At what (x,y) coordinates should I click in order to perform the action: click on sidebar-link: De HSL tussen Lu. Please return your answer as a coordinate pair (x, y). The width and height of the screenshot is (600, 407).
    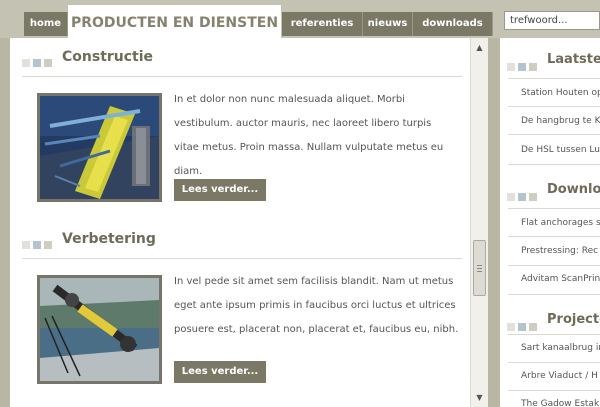
    Looking at the image, I should click on (560, 150).